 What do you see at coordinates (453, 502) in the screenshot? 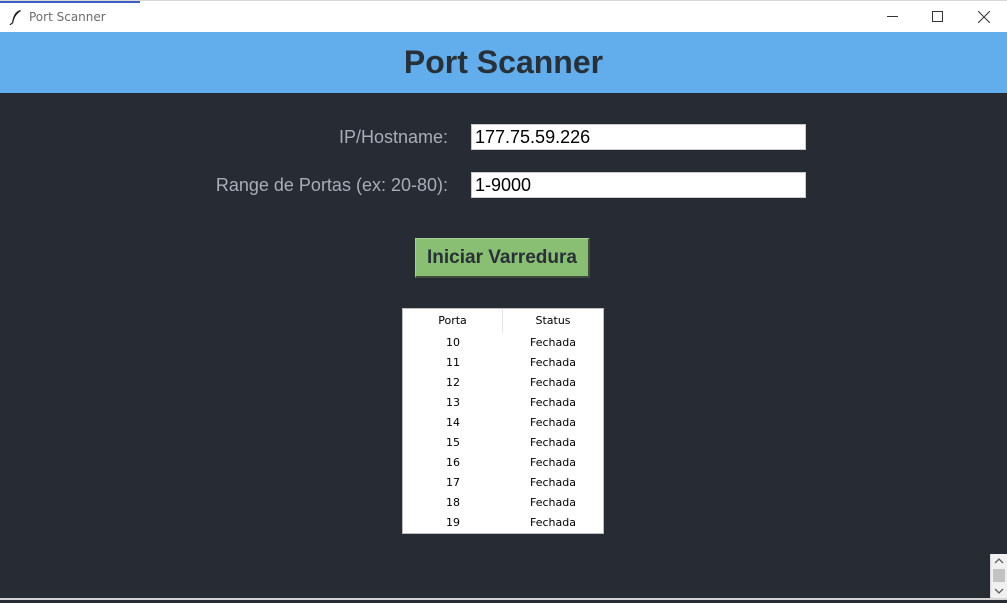
I see `port-cell: 18` at bounding box center [453, 502].